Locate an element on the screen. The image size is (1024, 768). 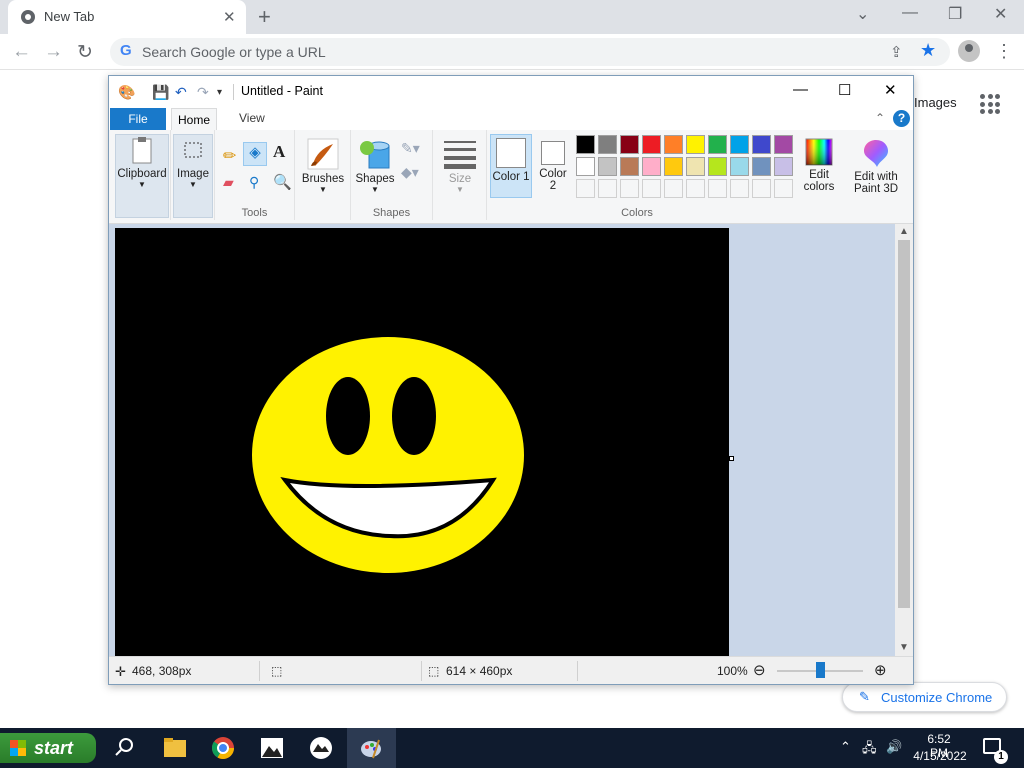
scrollbar-thumb is located at coordinates (904, 424).